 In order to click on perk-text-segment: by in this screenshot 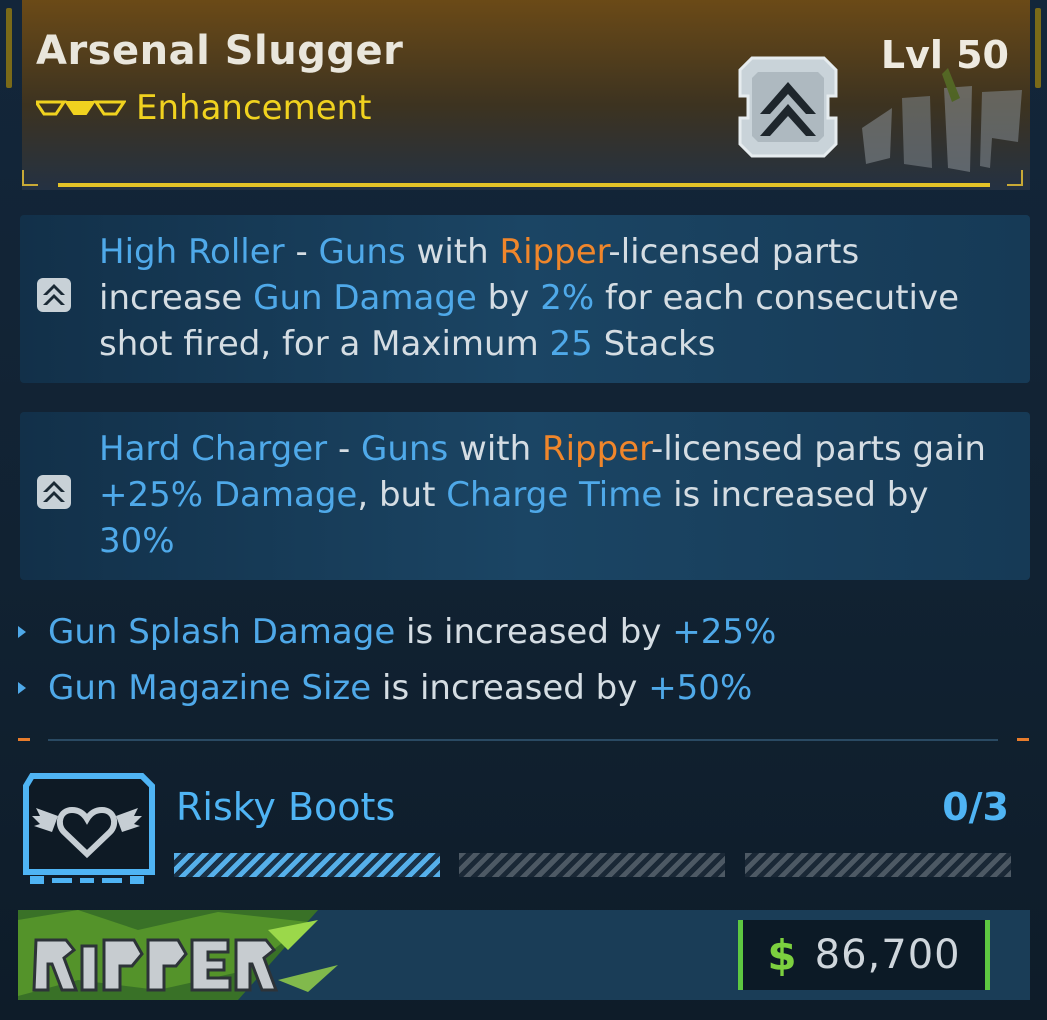, I will do `click(508, 298)`.